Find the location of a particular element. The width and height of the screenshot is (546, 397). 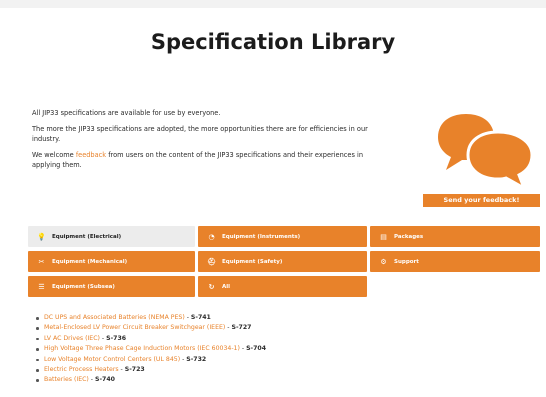

helmet-icon: ⛑ is located at coordinates (211, 261).